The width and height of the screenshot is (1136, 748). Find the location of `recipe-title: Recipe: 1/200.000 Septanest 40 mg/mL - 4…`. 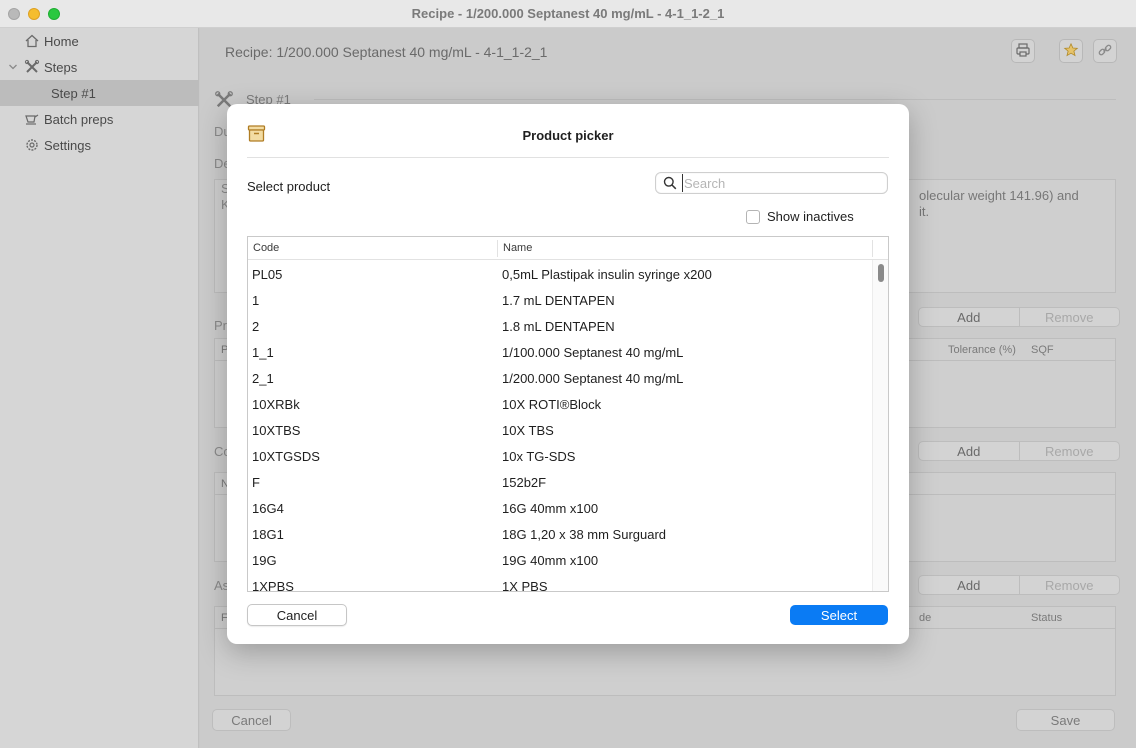

recipe-title: Recipe: 1/200.000 Septanest 40 mg/mL - 4… is located at coordinates (386, 52).